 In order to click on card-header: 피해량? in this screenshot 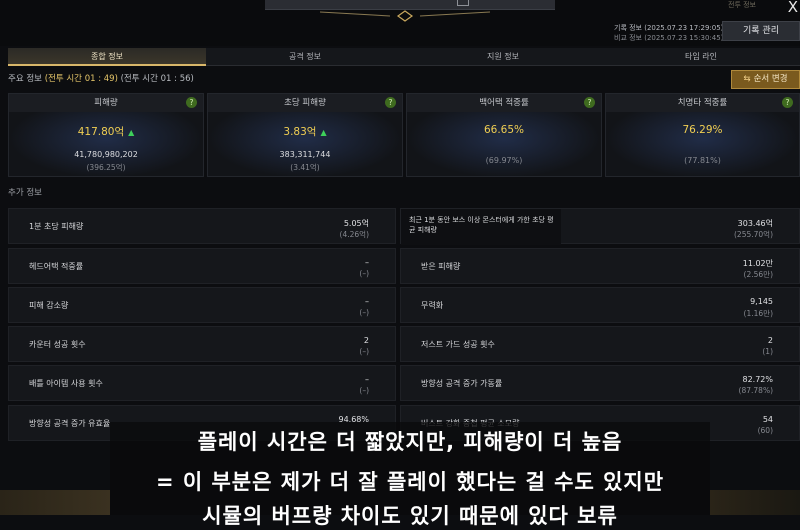, I will do `click(106, 103)`.